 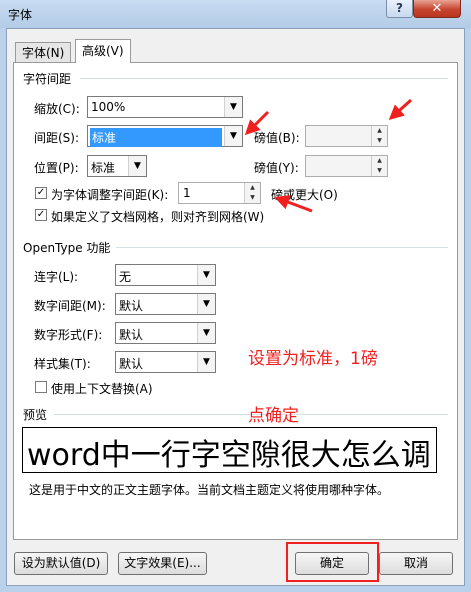 What do you see at coordinates (328, 155) in the screenshot?
I see `annotation-arrows` at bounding box center [328, 155].